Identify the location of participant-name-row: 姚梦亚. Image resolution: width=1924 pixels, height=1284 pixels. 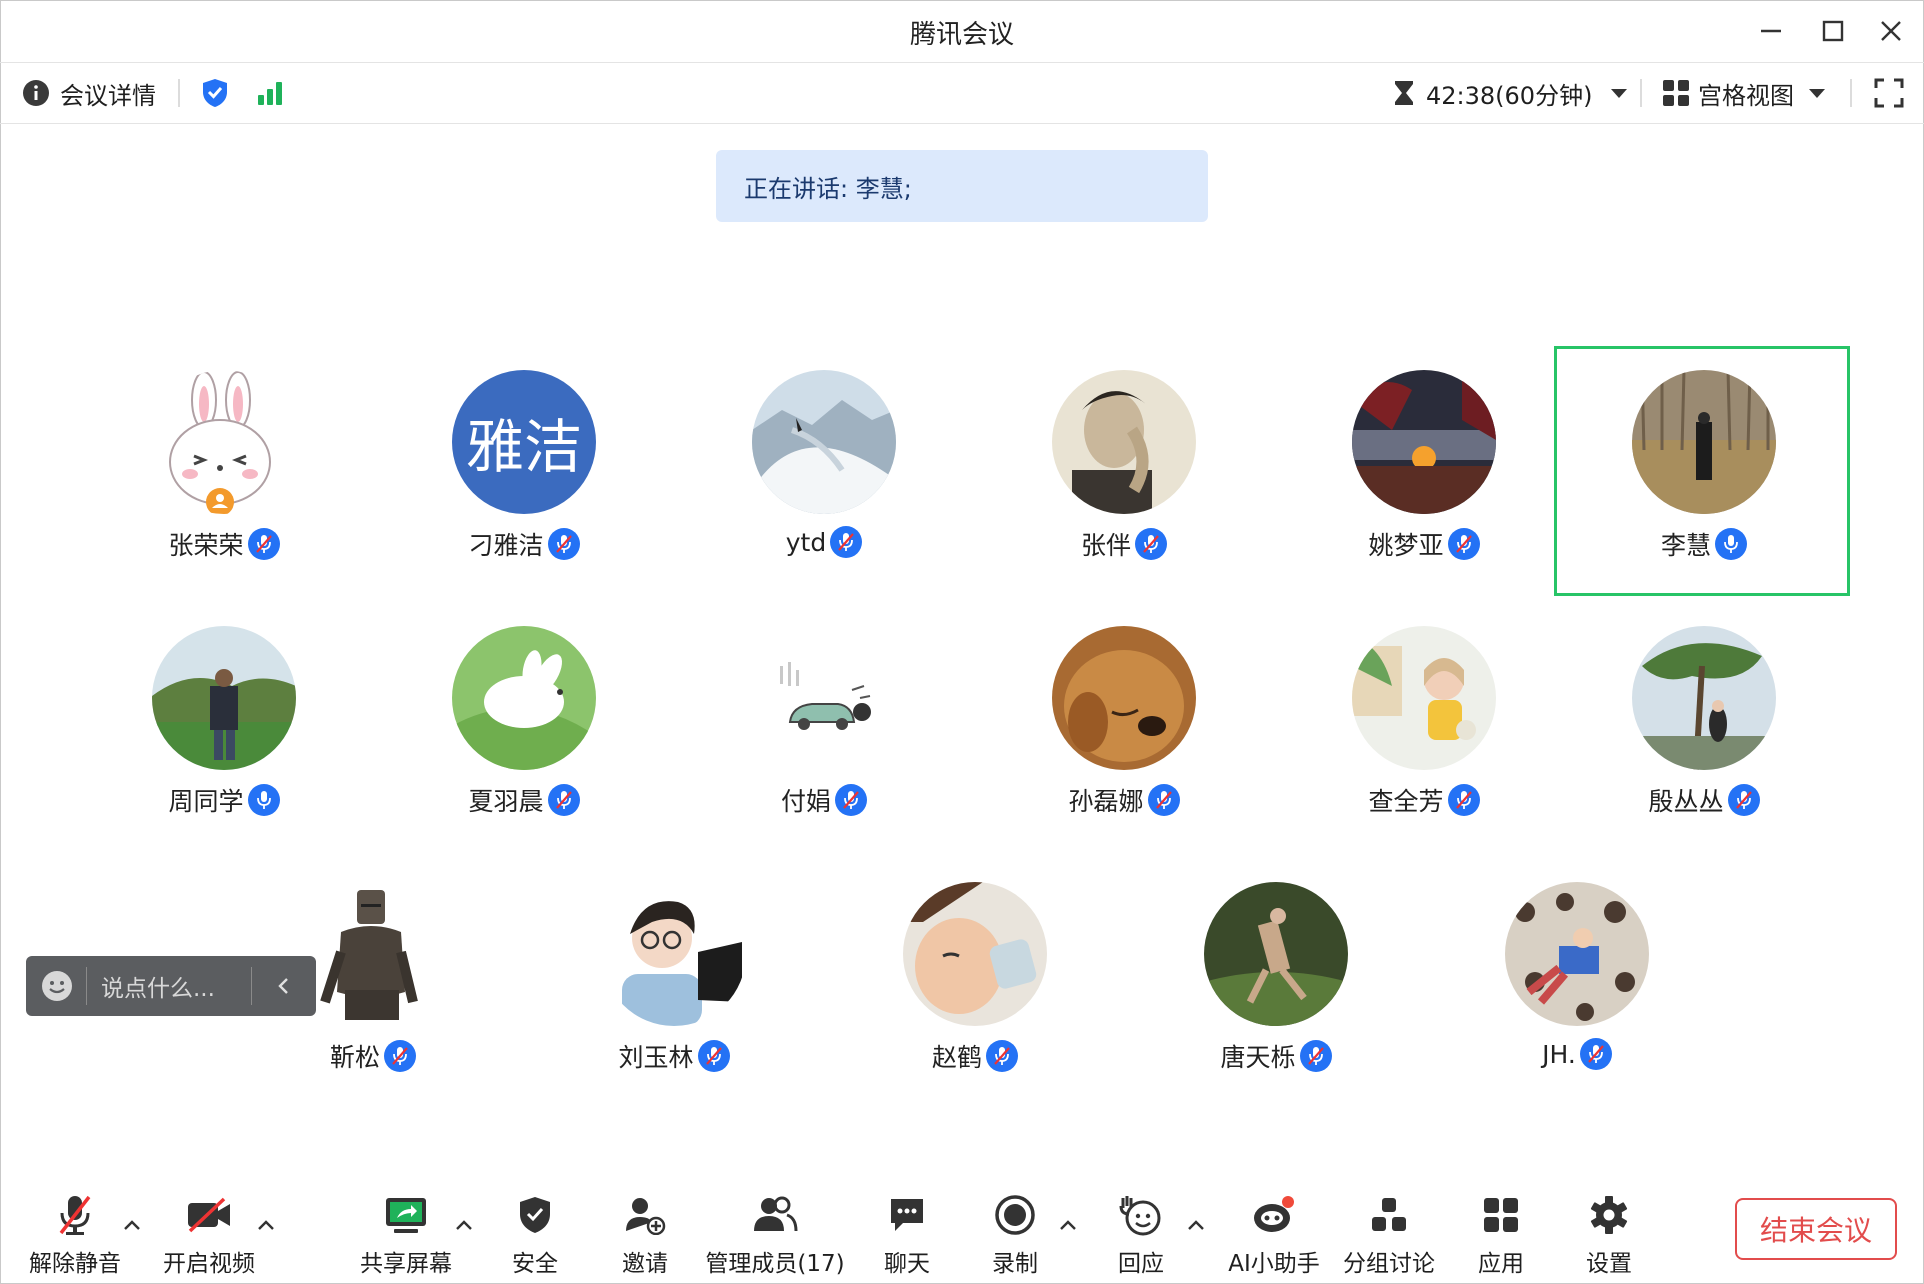
(1424, 544).